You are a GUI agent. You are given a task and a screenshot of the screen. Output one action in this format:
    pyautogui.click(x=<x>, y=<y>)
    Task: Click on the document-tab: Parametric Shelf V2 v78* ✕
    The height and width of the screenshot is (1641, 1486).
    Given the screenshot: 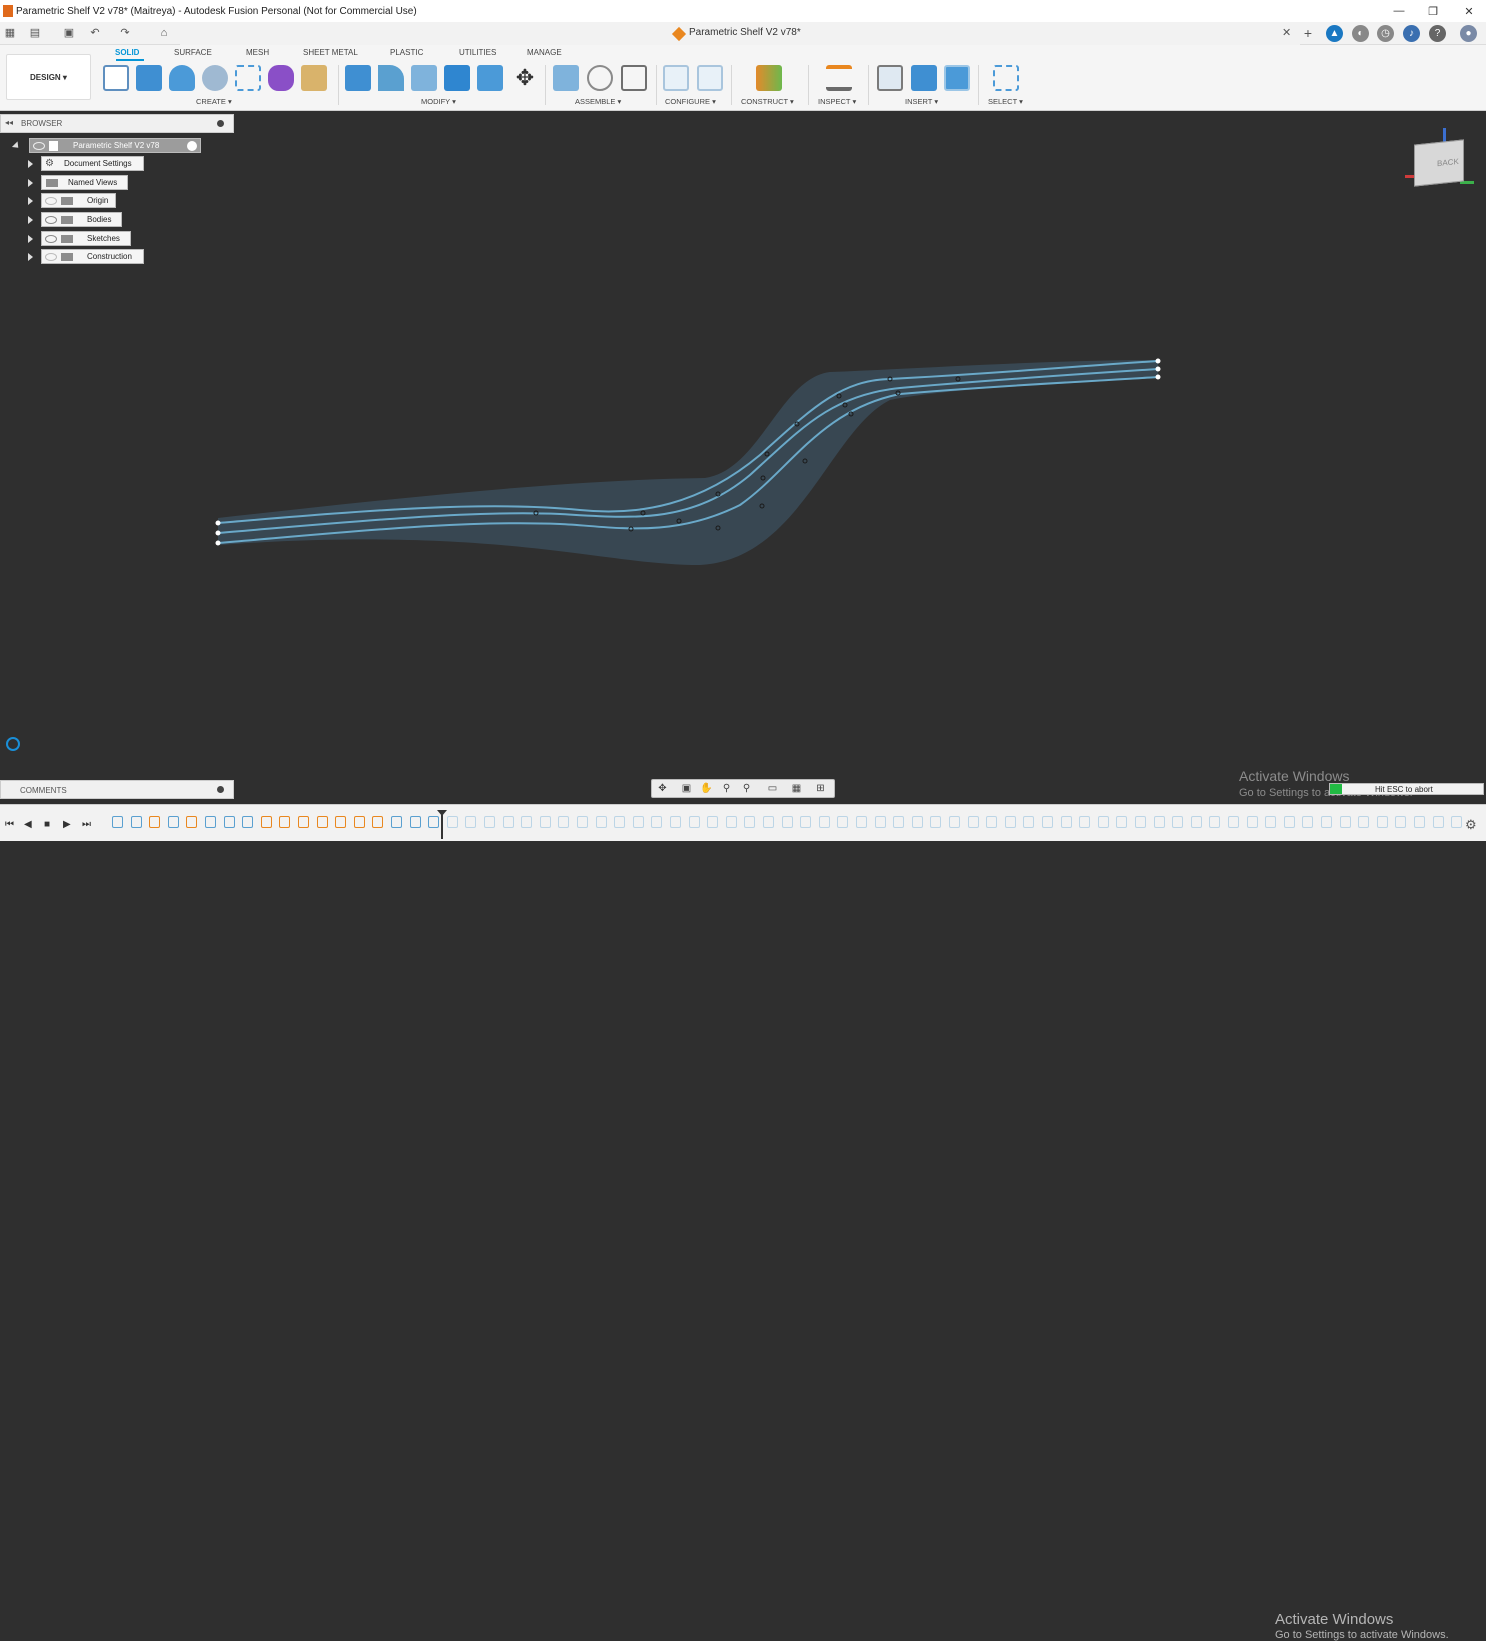 What is the action you would take?
    pyautogui.click(x=740, y=33)
    